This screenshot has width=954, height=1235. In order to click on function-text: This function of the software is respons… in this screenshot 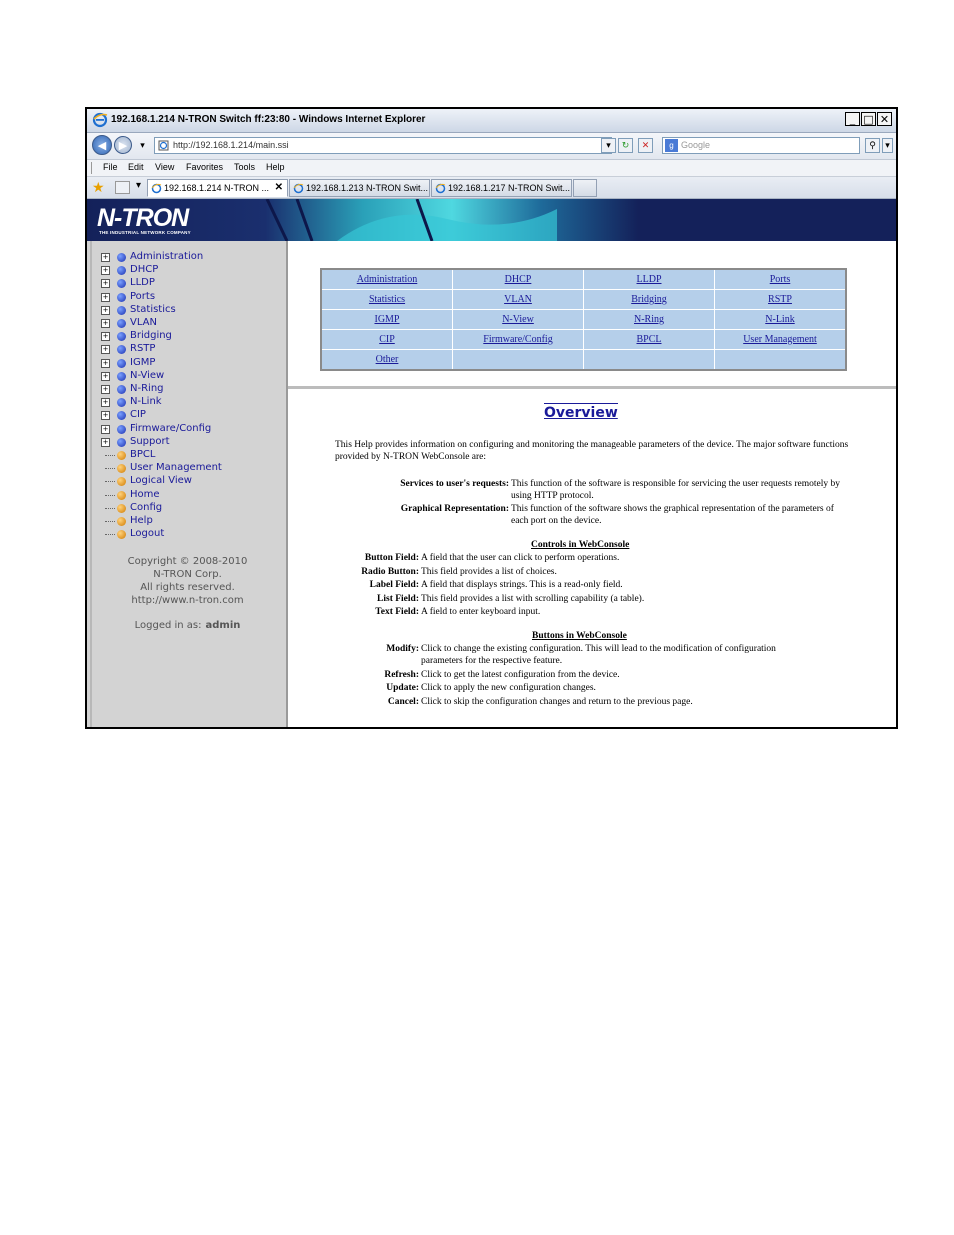, I will do `click(675, 490)`.